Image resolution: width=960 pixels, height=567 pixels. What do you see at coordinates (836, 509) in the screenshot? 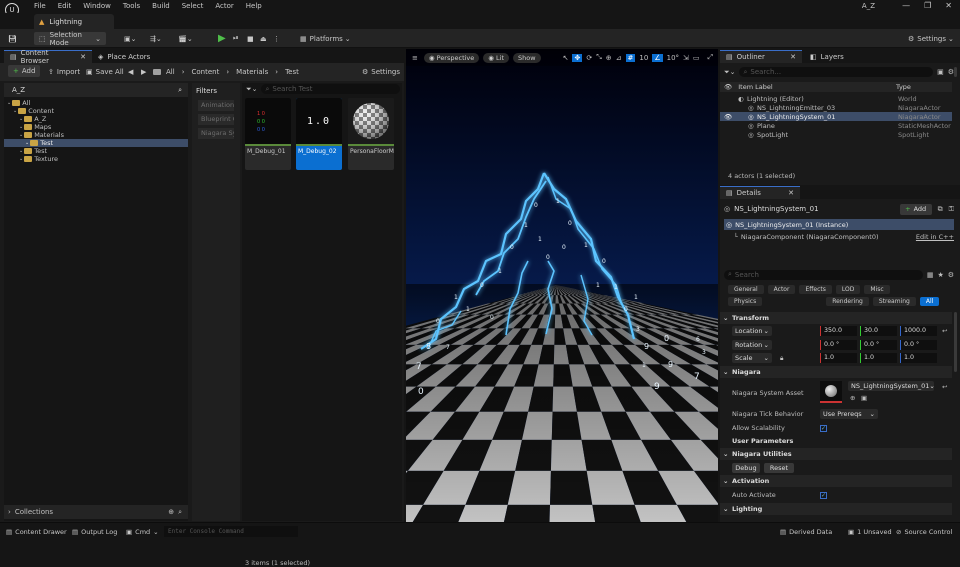
I see `section-lighting: ⌄ Lighting` at bounding box center [836, 509].